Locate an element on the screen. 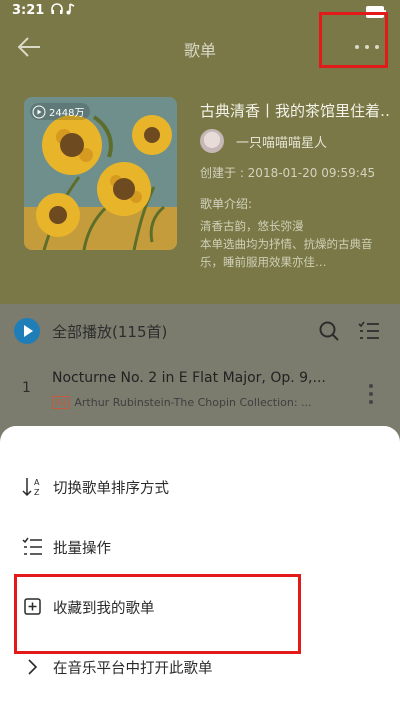  avatar is located at coordinates (212, 141).